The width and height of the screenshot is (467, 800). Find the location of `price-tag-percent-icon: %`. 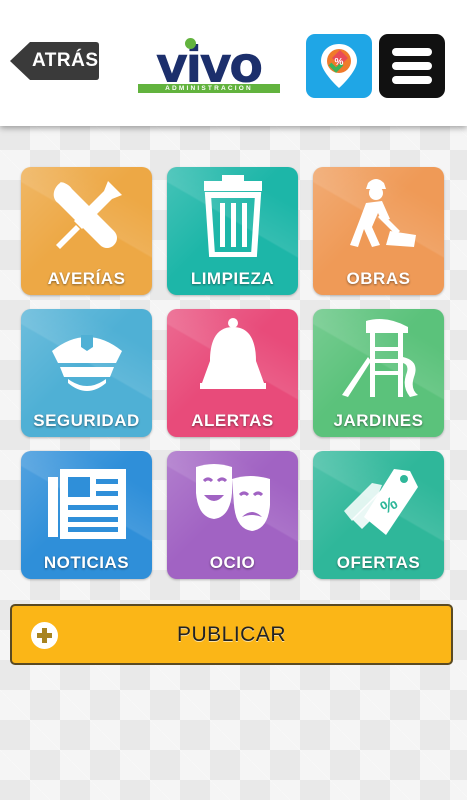

price-tag-percent-icon: % is located at coordinates (339, 66).